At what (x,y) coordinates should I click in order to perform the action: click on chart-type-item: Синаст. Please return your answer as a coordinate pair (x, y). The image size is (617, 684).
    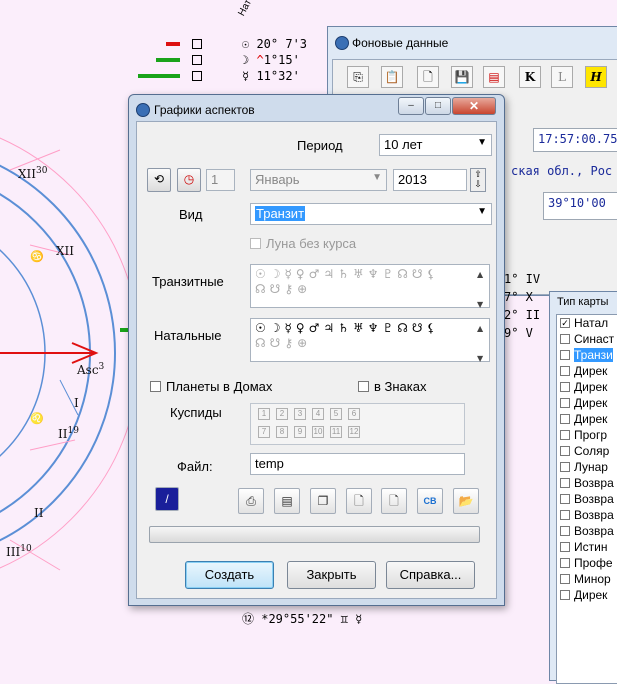
    Looking at the image, I should click on (587, 339).